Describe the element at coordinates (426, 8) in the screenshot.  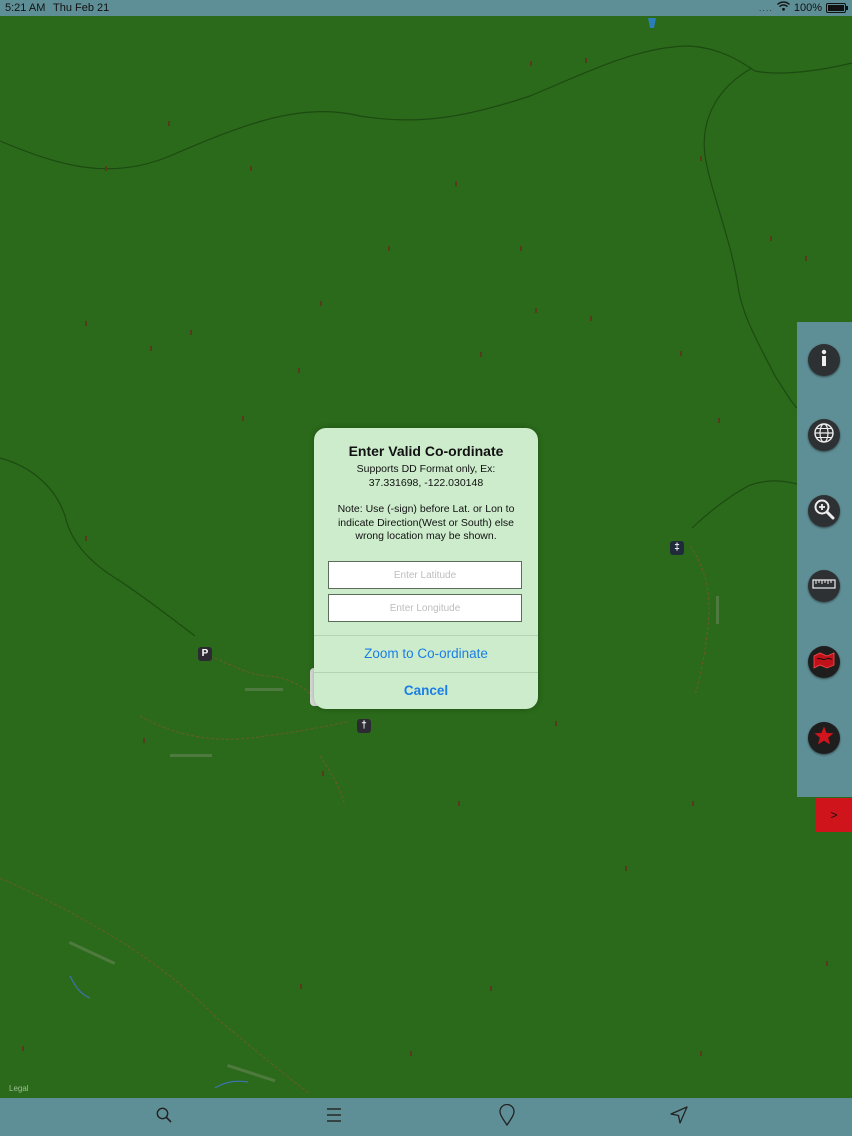
I see `status-bar: 5:21 AM Thu Feb 21 .... 100%` at that location.